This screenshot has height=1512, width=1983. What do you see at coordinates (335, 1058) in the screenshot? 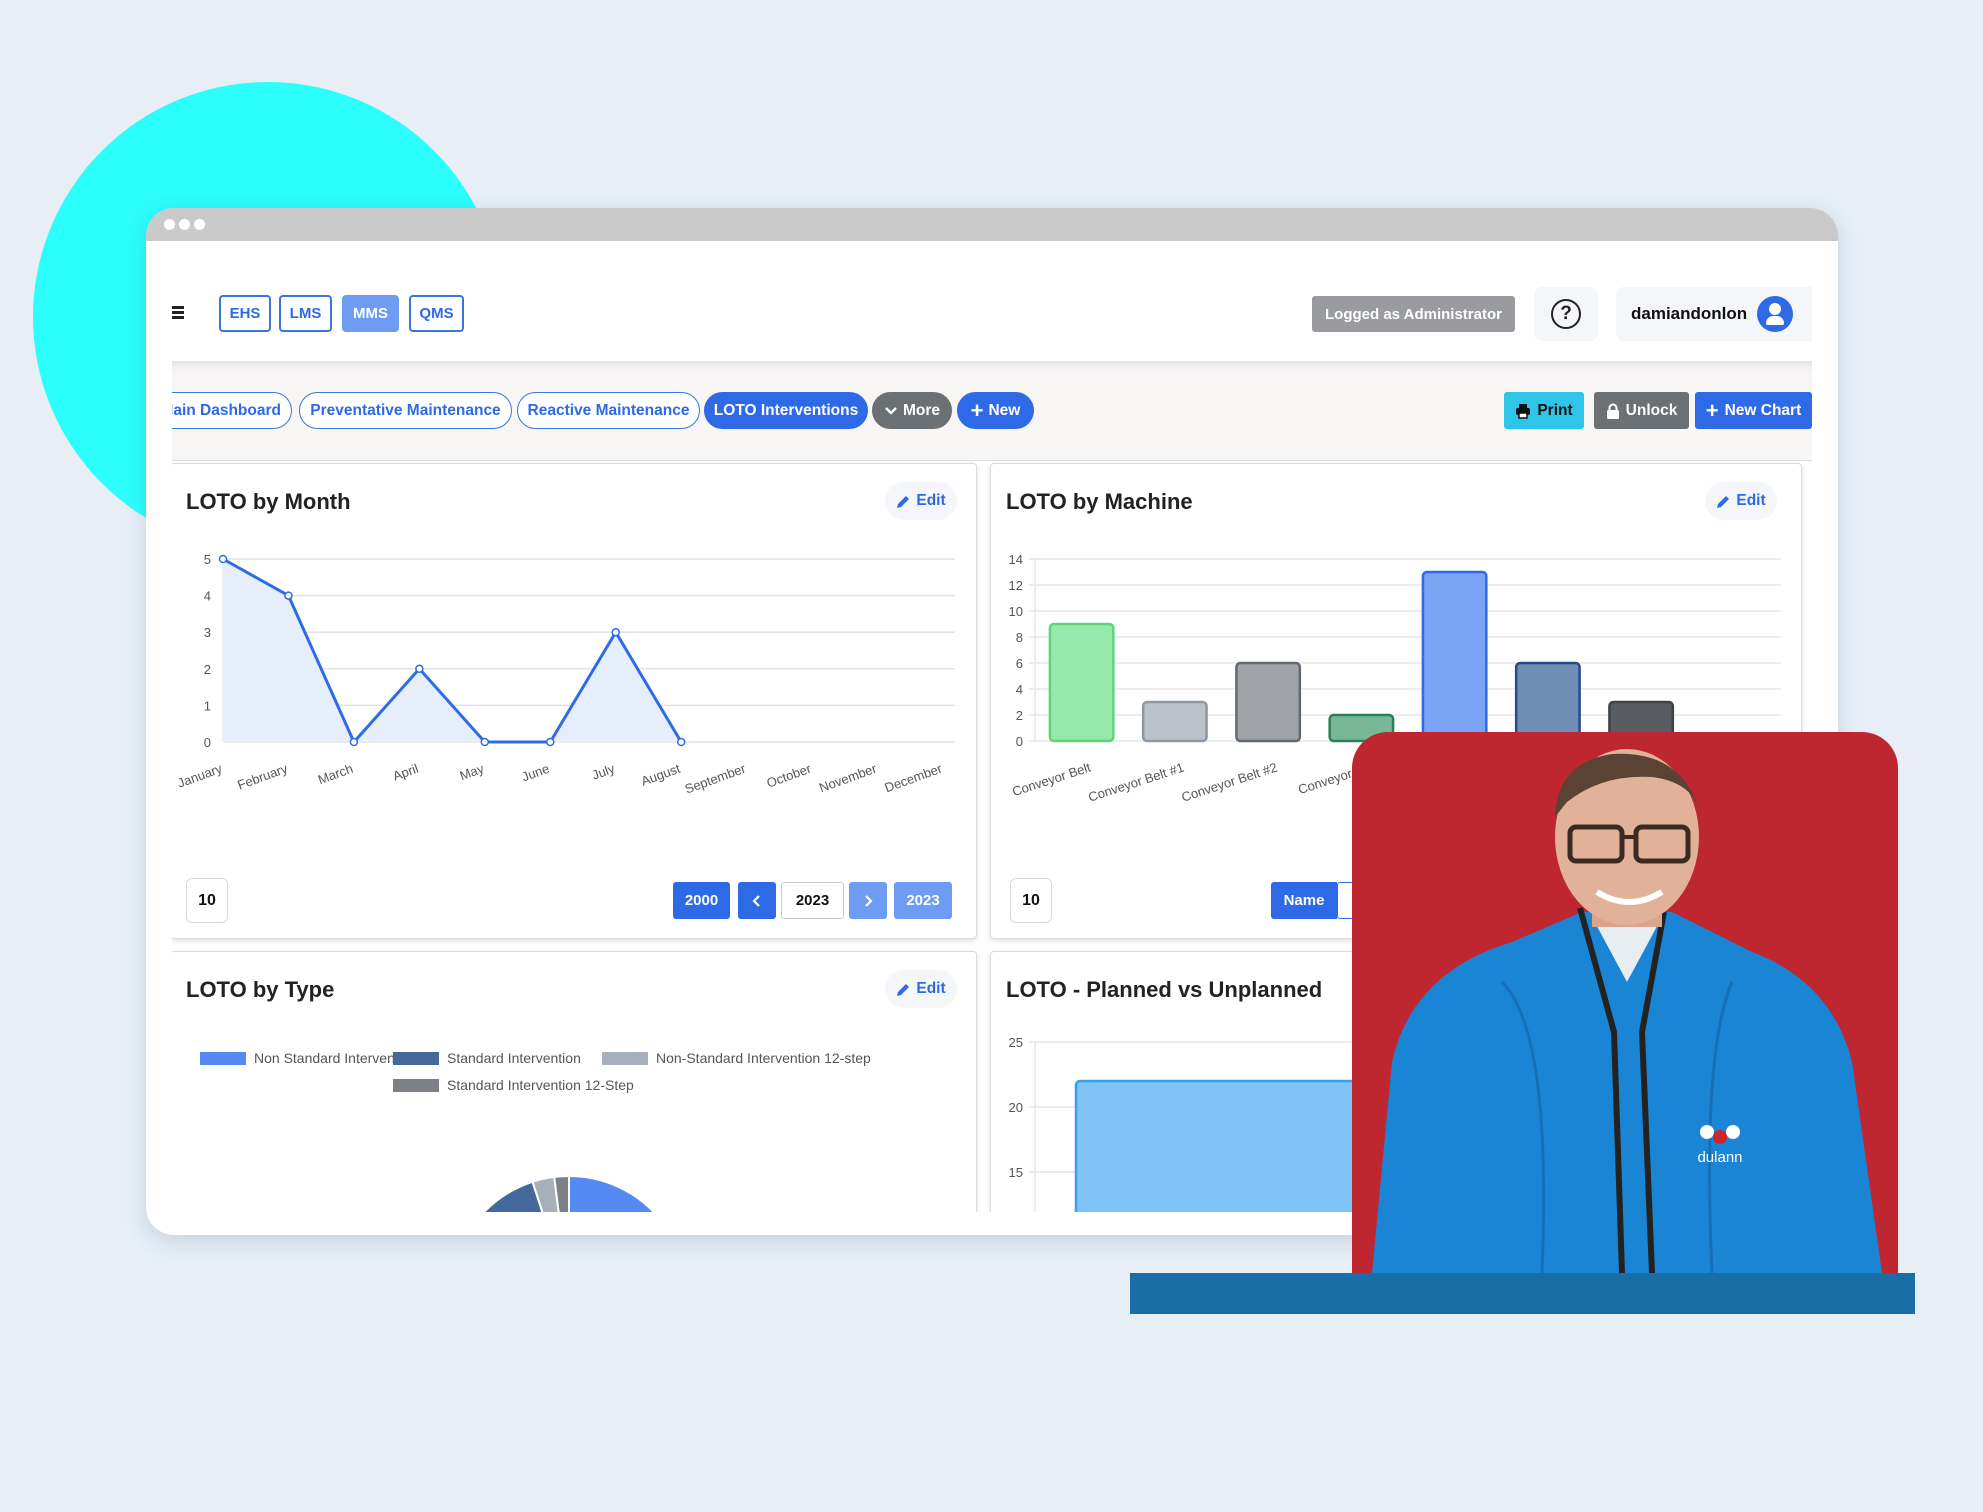
I see `legend-label: Non Standard Intervention` at bounding box center [335, 1058].